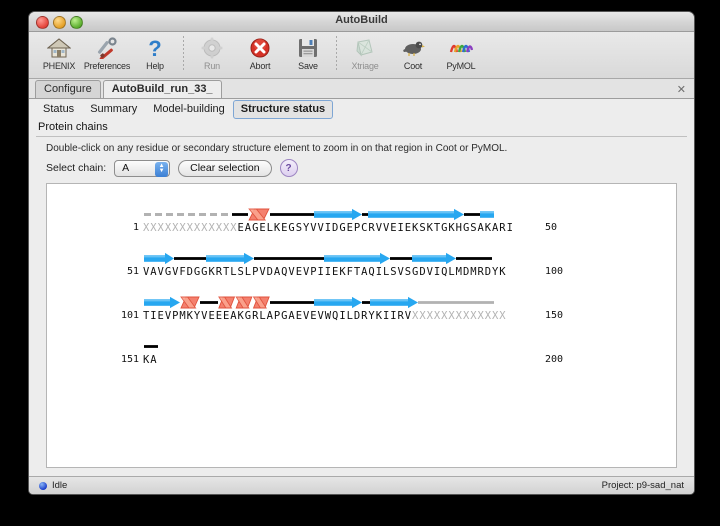  Describe the element at coordinates (162, 89) in the screenshot. I see `tab-autobuild-run: AutoBuild_run_33_` at that location.